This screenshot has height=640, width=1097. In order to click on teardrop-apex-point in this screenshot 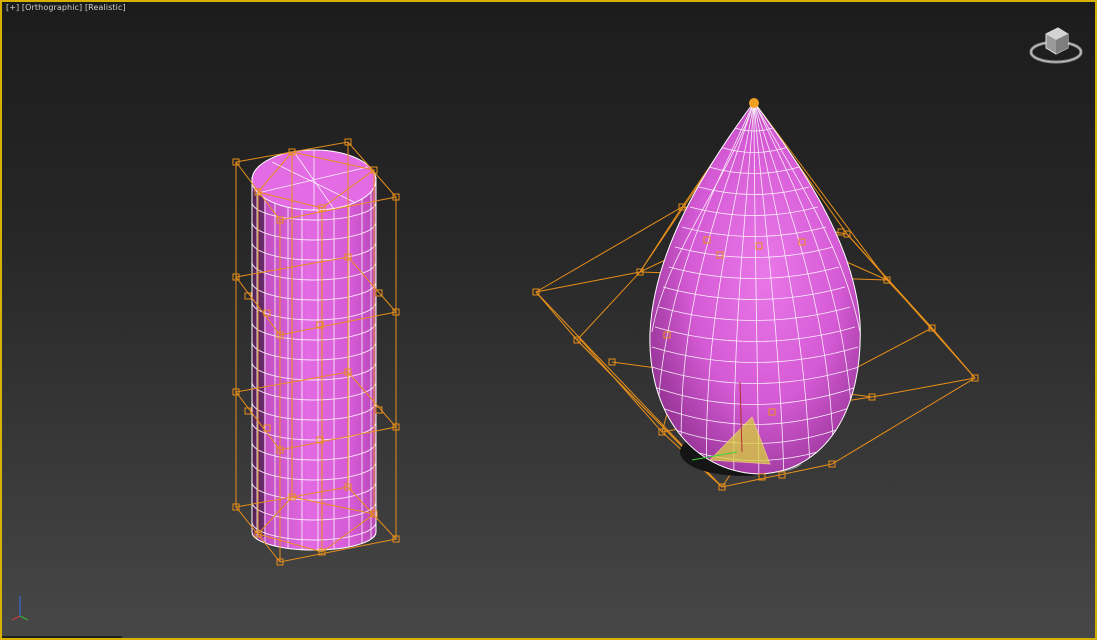, I will do `click(754, 103)`.